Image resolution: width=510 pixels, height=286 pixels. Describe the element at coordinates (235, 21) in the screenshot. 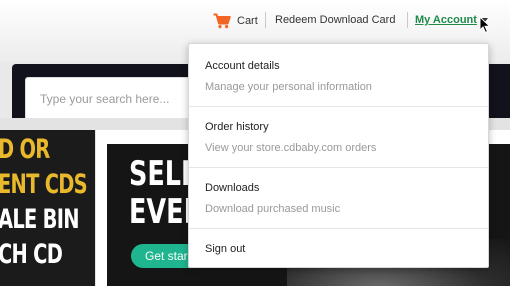

I see `cart-link: Cart` at that location.